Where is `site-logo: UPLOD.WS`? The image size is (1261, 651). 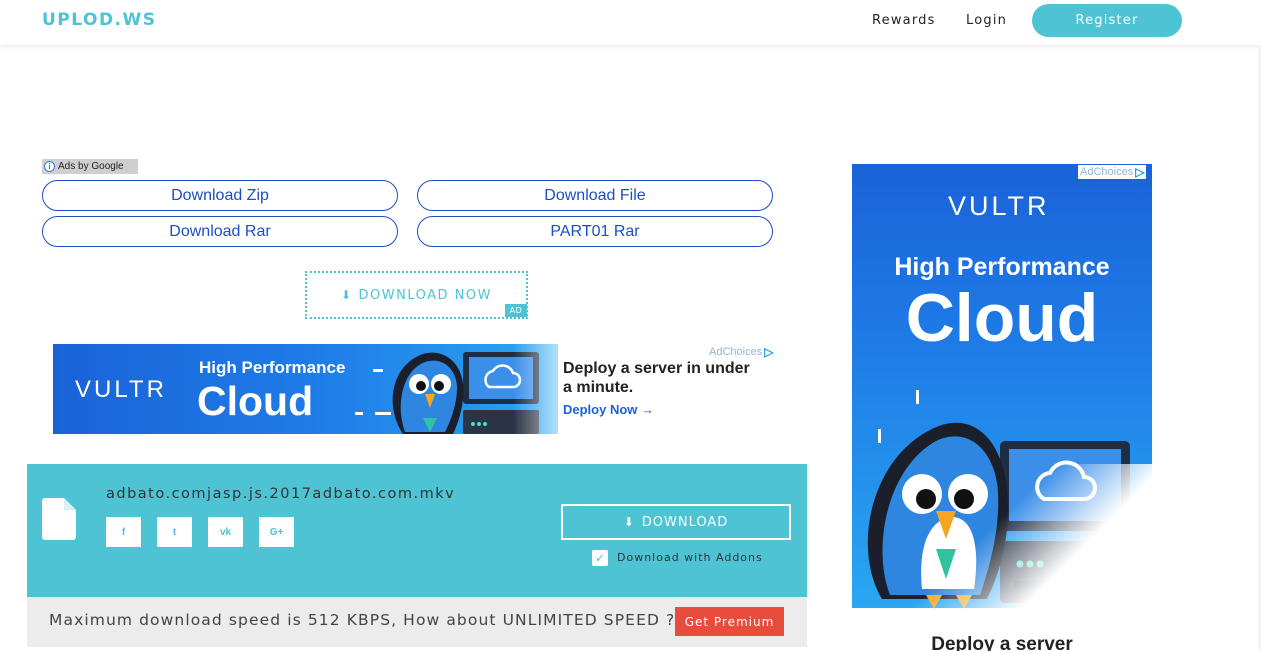 site-logo: UPLOD.WS is located at coordinates (99, 20).